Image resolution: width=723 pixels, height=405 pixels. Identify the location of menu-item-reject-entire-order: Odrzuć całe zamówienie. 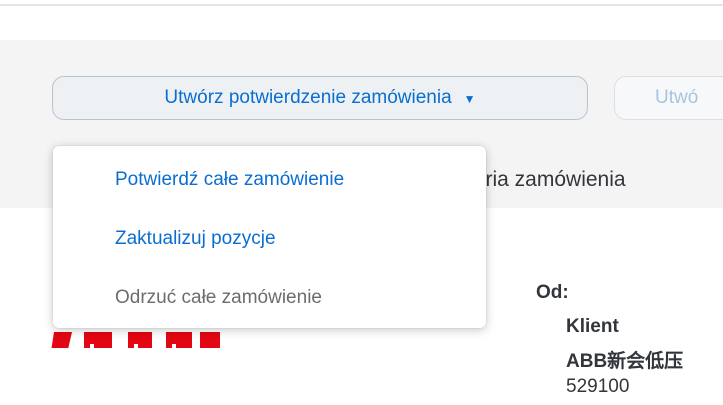
(218, 298).